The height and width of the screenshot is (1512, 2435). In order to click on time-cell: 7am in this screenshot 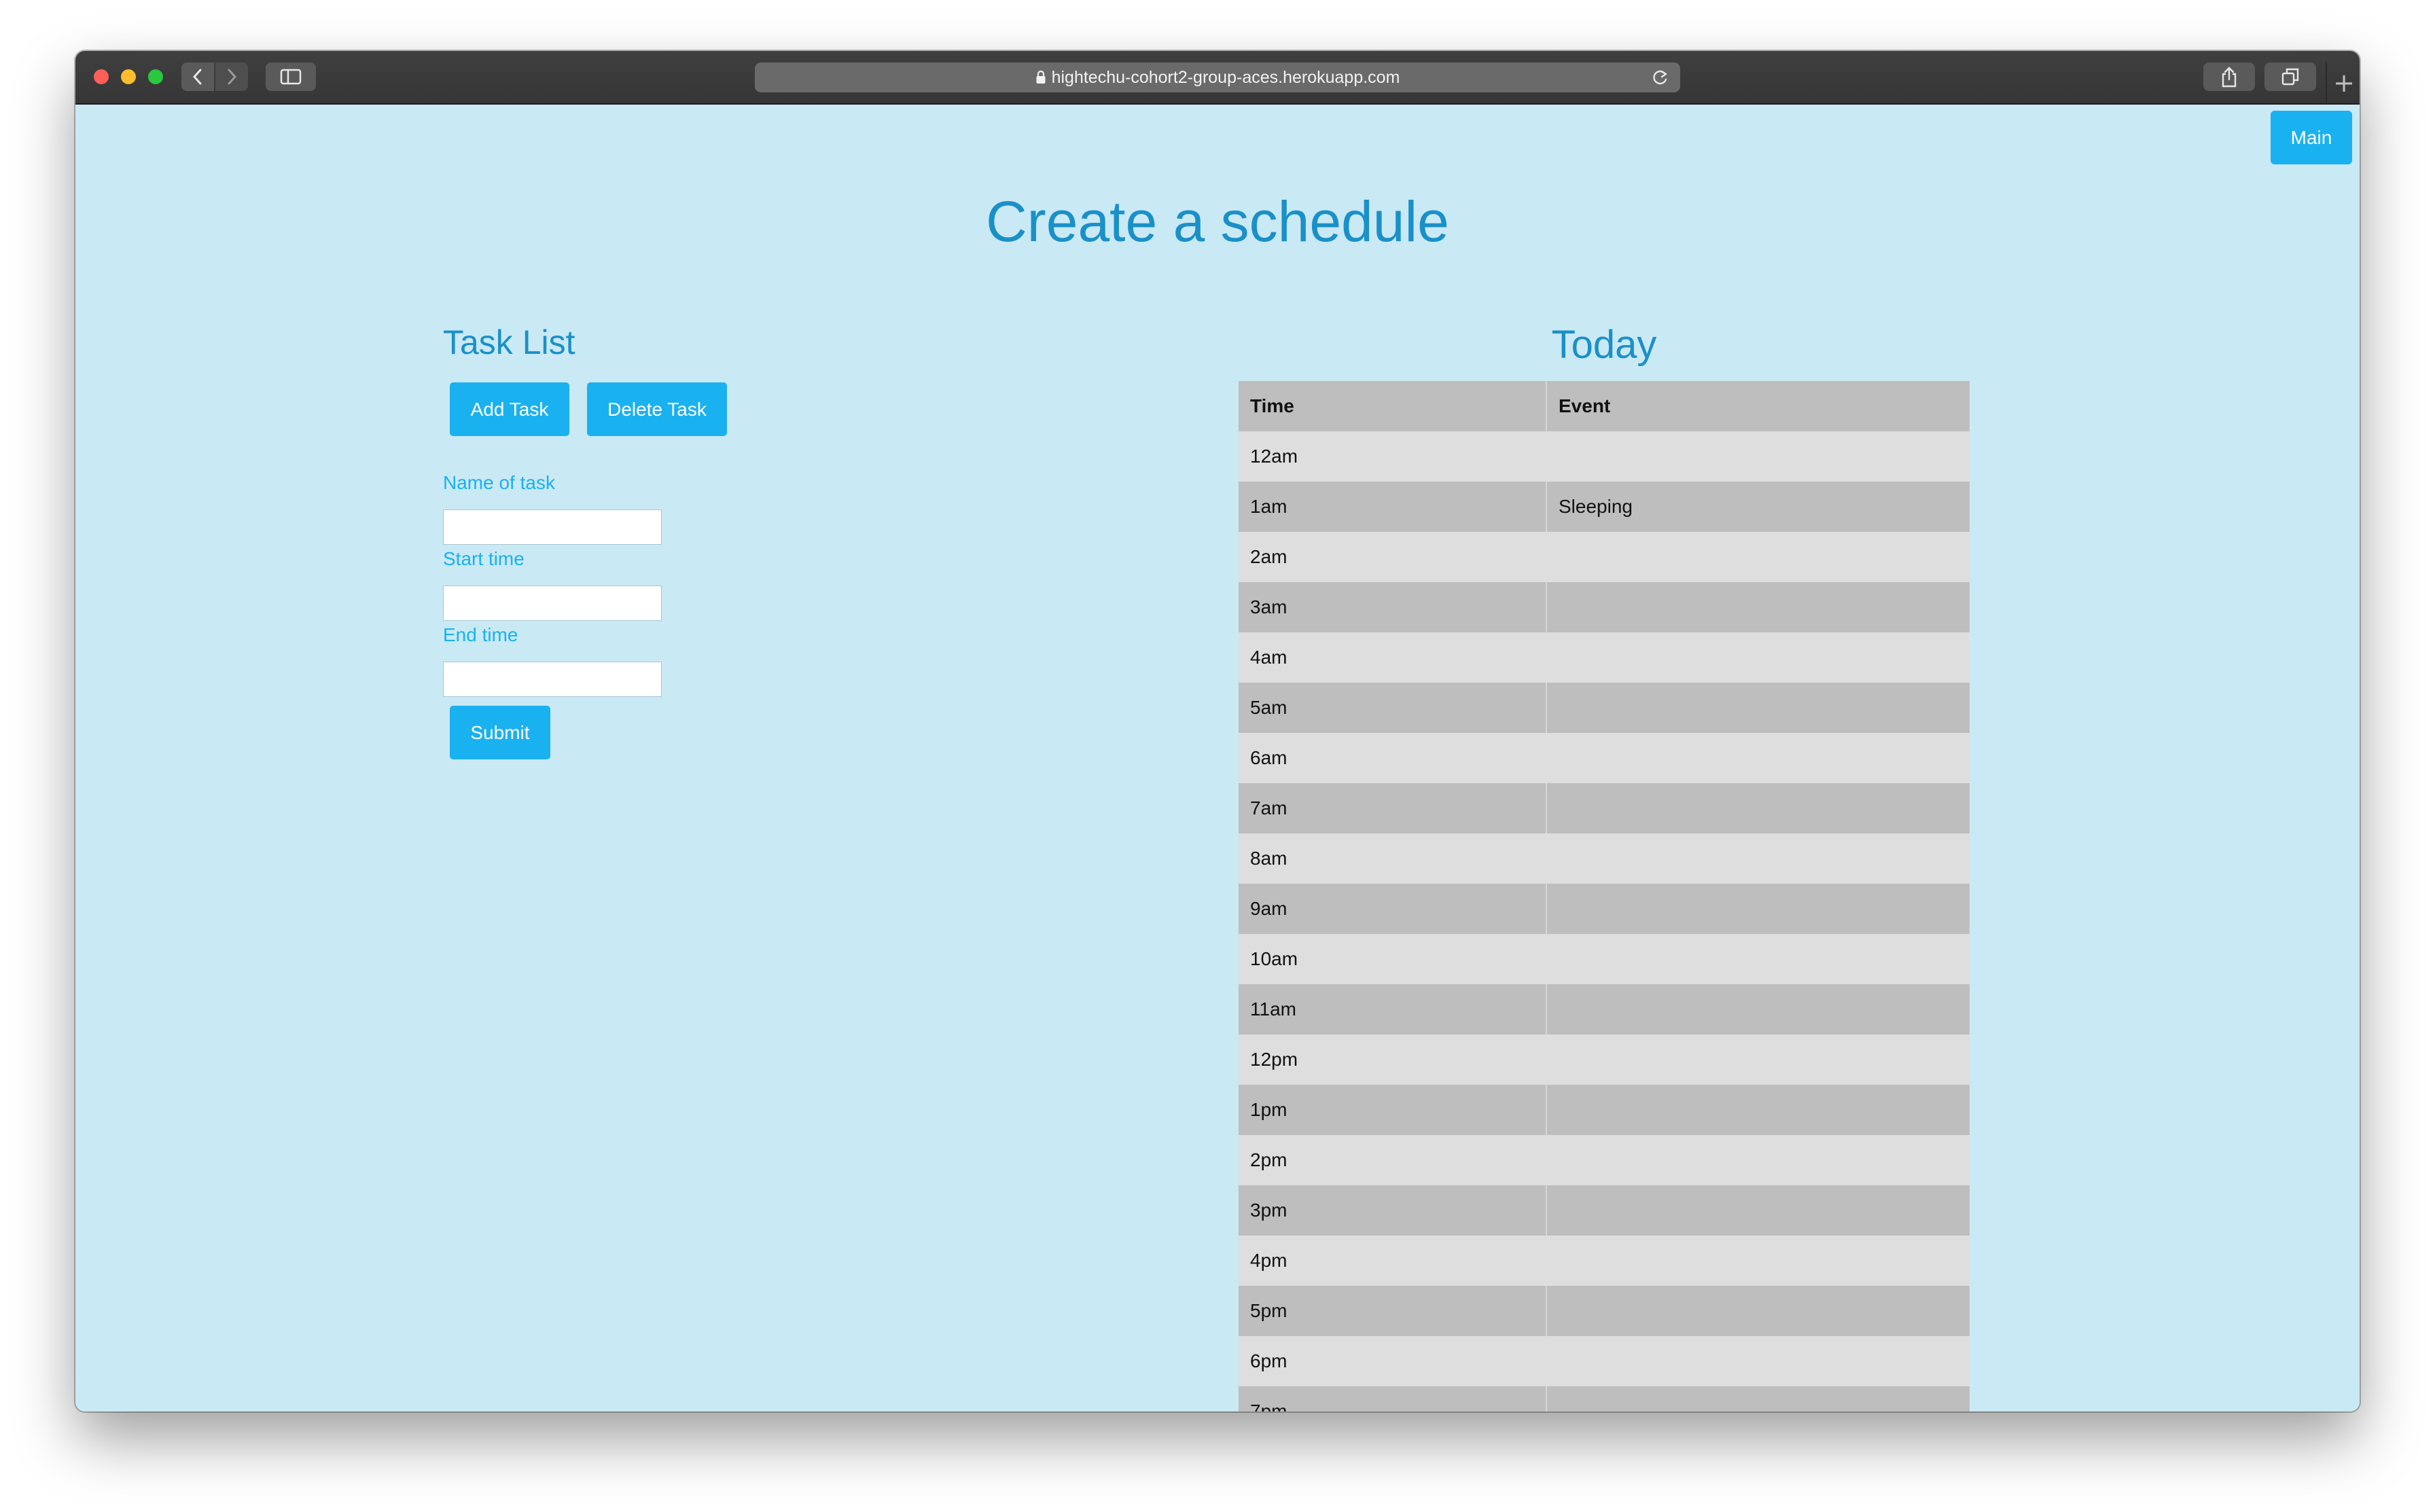, I will do `click(1393, 808)`.